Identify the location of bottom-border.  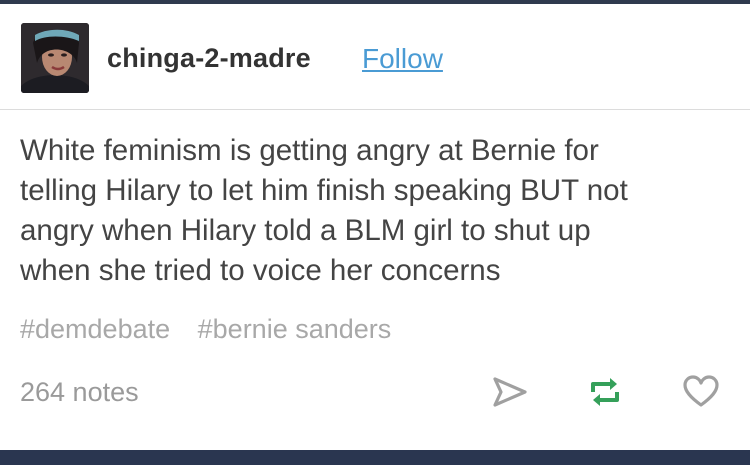
(375, 457).